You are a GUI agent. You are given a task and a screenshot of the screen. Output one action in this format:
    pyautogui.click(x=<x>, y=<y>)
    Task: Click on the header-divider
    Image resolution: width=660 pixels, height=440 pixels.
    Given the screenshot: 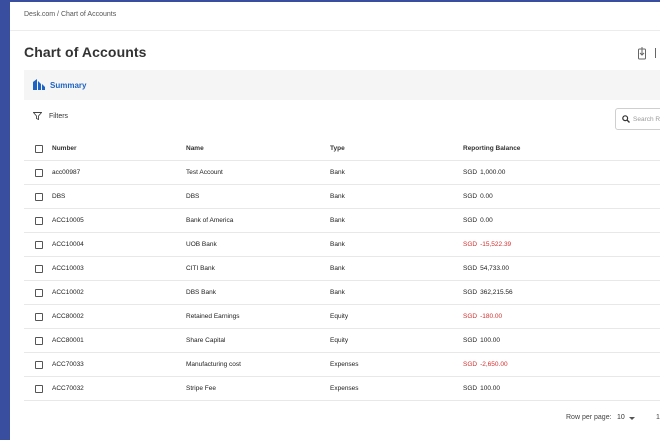 What is the action you would take?
    pyautogui.click(x=335, y=30)
    